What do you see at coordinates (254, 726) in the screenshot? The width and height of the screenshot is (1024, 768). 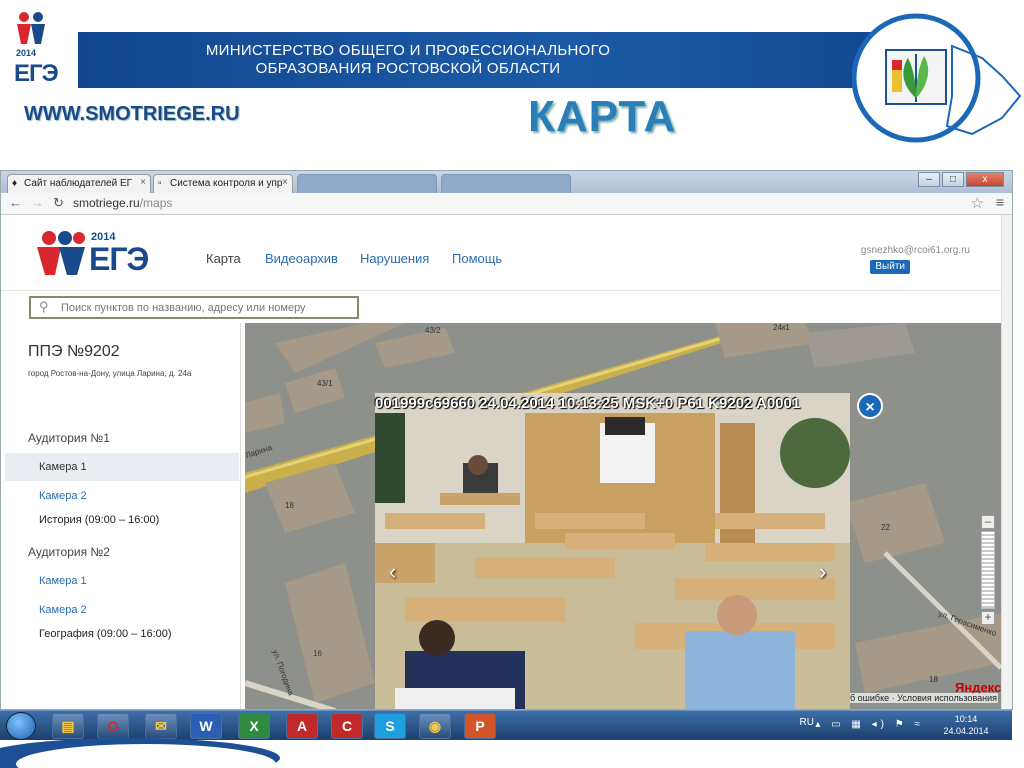 I see `excel-icon: X` at bounding box center [254, 726].